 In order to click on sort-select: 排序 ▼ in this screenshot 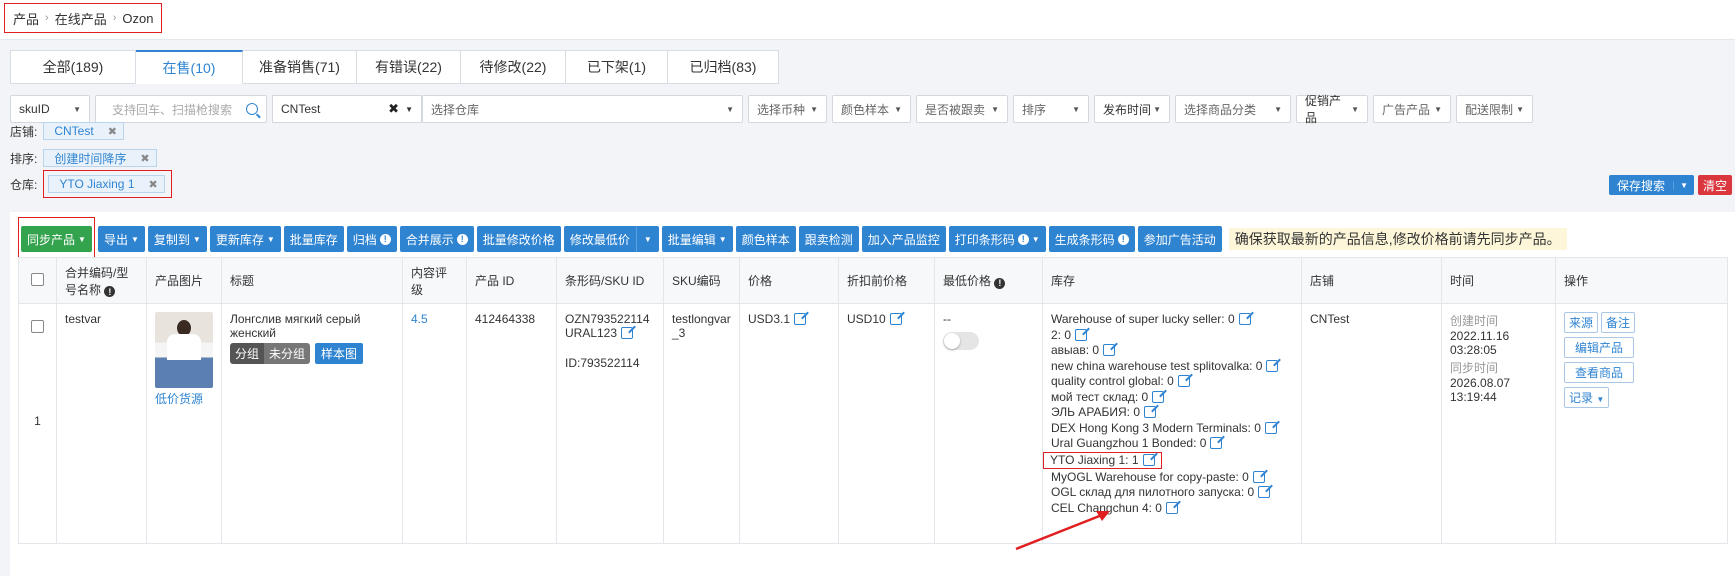, I will do `click(1051, 109)`.